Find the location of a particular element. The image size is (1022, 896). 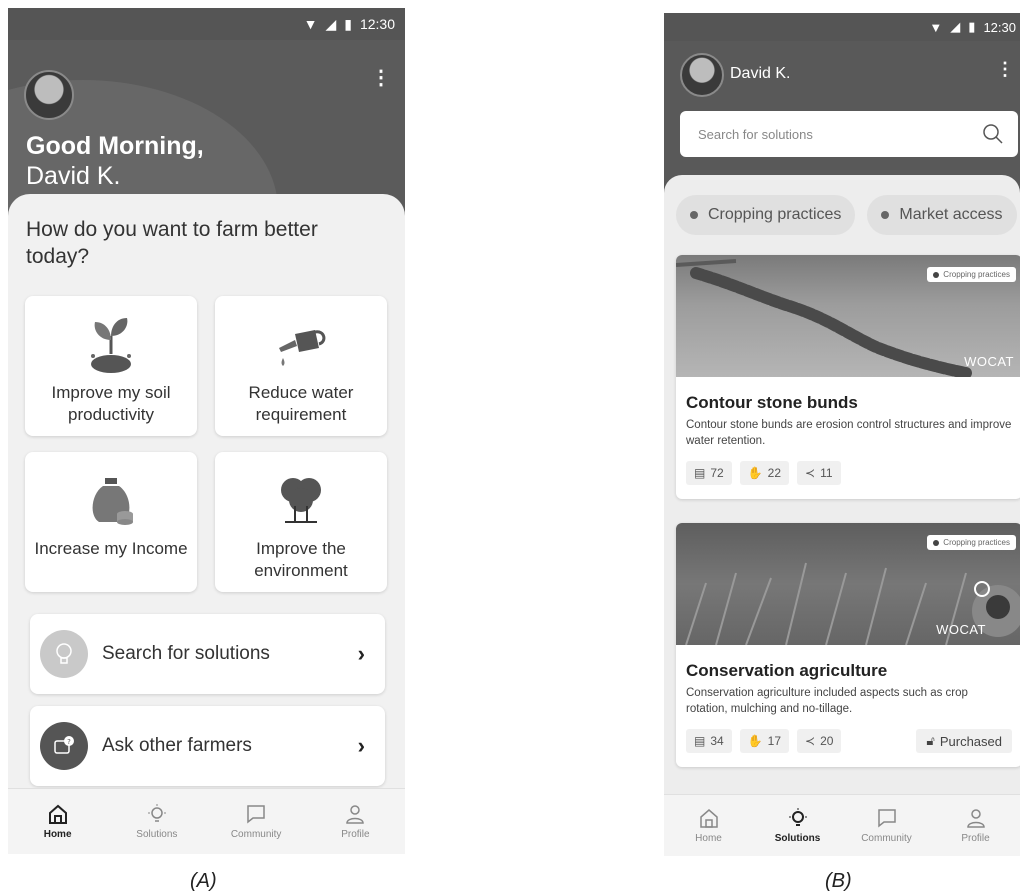

goal-tile-water: Reduce water requirement is located at coordinates (301, 366).